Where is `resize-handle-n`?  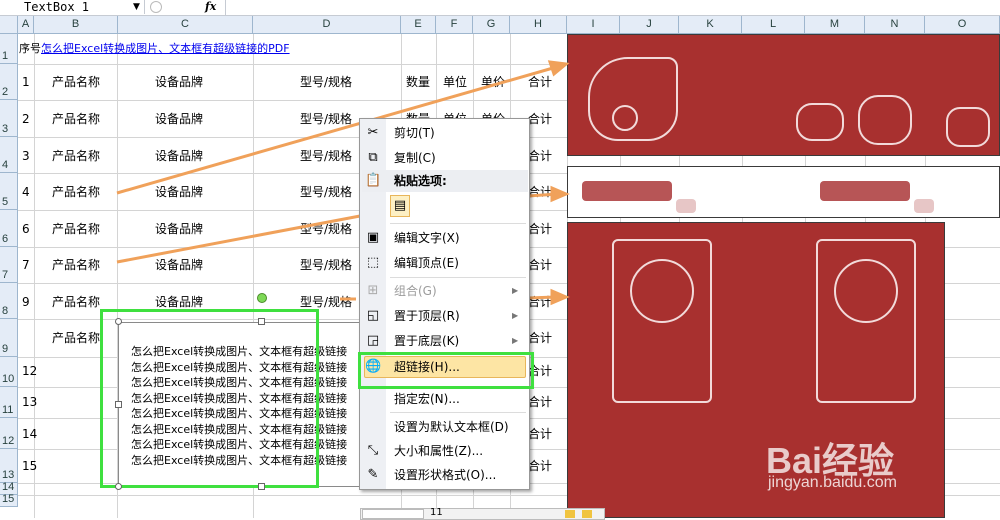
resize-handle-n is located at coordinates (261, 321).